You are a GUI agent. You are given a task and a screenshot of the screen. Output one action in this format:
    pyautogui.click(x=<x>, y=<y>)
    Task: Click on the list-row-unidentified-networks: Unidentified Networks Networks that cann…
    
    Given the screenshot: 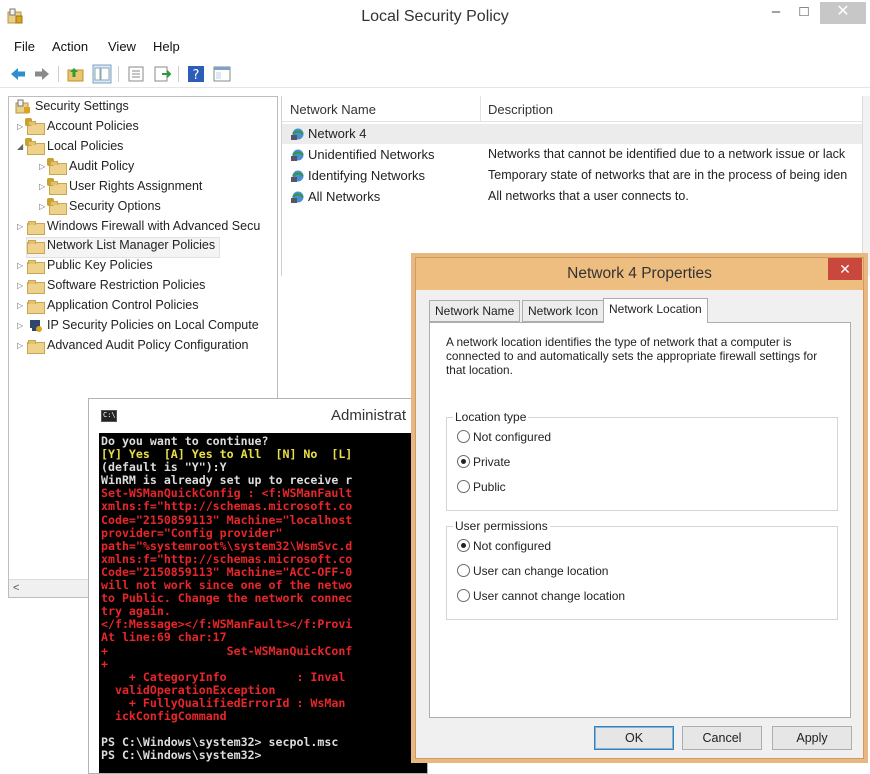 What is the action you would take?
    pyautogui.click(x=572, y=155)
    